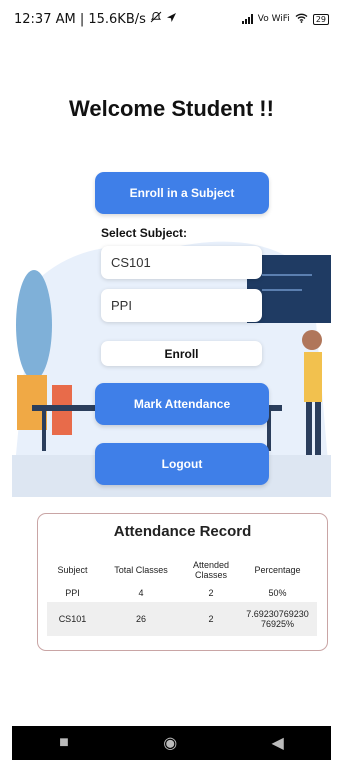  Describe the element at coordinates (156, 19) in the screenshot. I see `bell-off-icon` at that location.